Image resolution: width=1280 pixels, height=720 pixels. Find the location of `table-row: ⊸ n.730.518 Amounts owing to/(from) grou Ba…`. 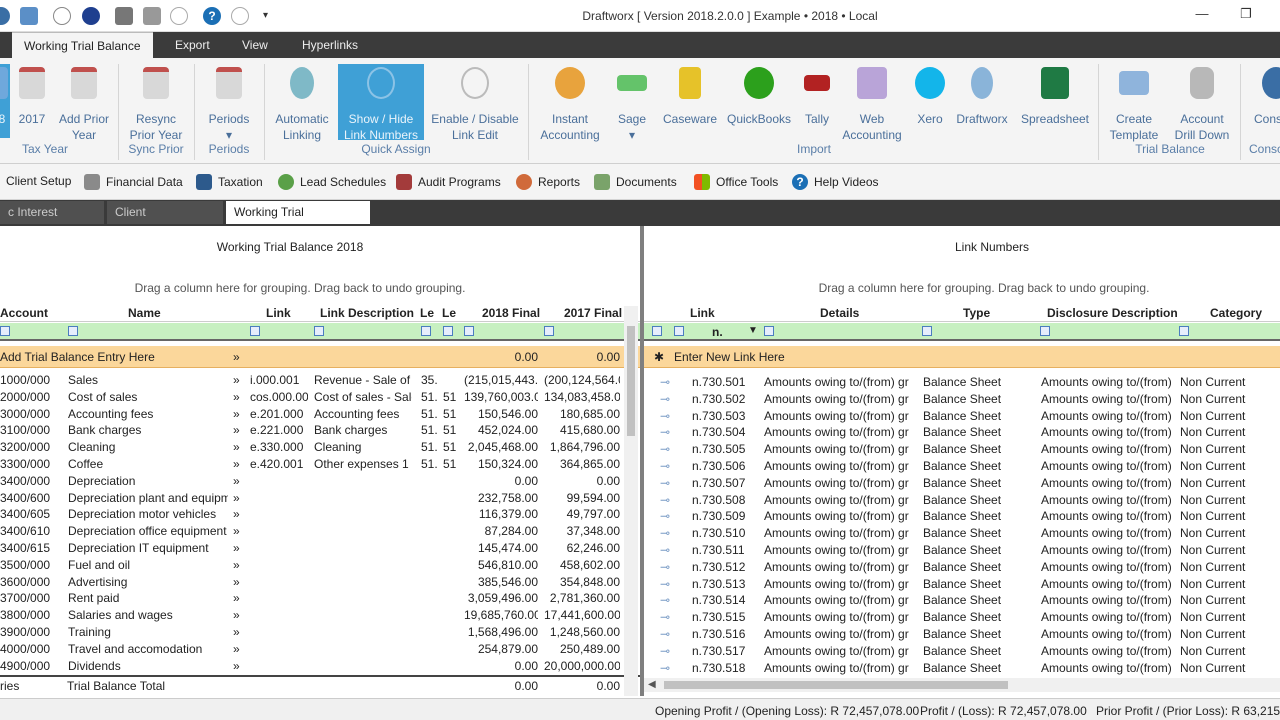

table-row: ⊸ n.730.518 Amounts owing to/(from) grou Ba… is located at coordinates (962, 668).